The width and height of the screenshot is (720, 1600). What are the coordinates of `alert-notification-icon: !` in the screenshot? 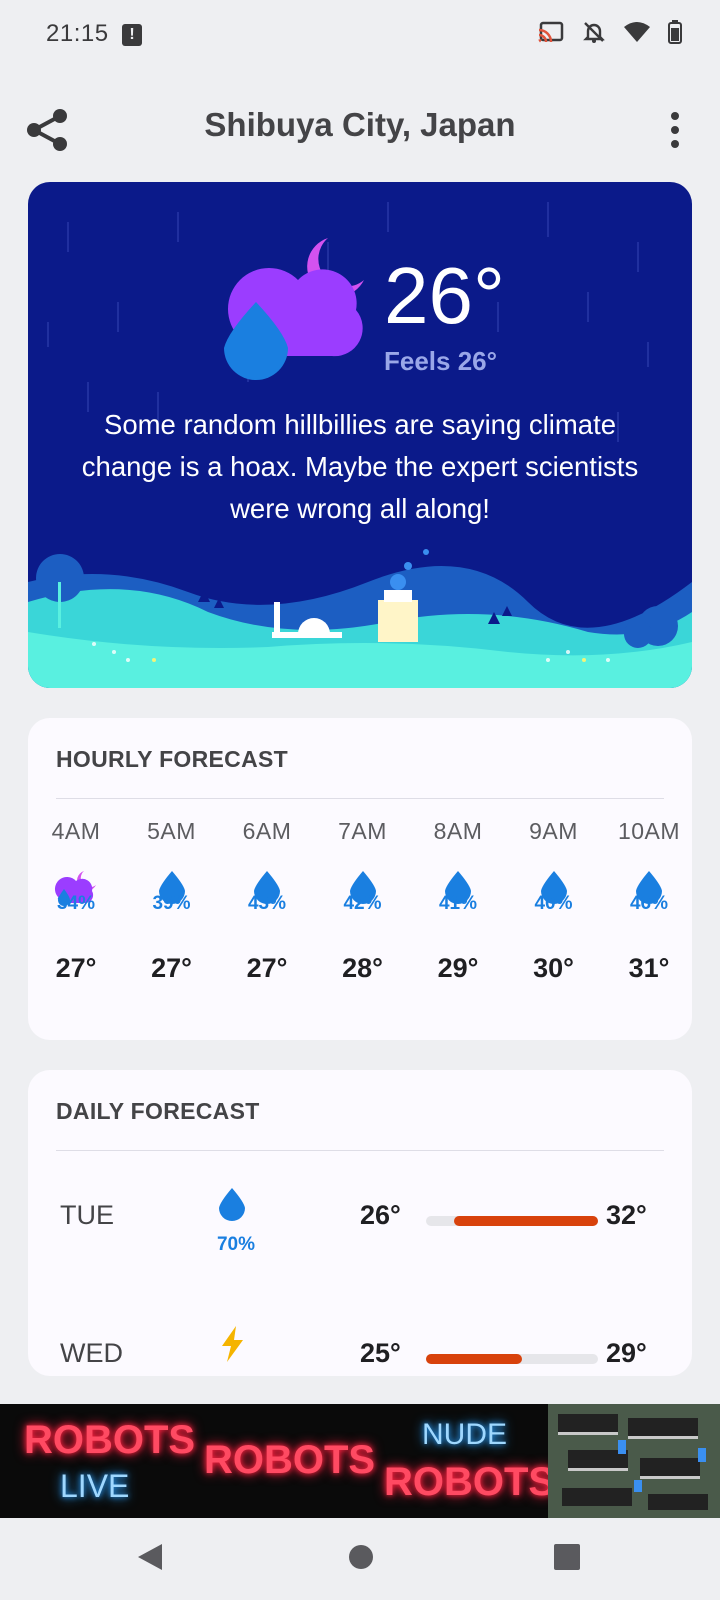 It's located at (132, 35).